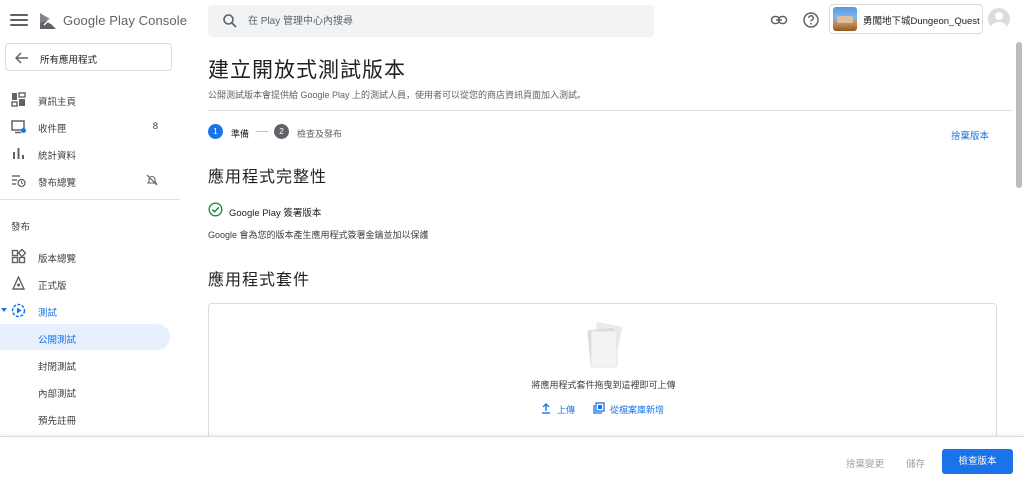 The height and width of the screenshot is (484, 1024). I want to click on search-bar, so click(431, 21).